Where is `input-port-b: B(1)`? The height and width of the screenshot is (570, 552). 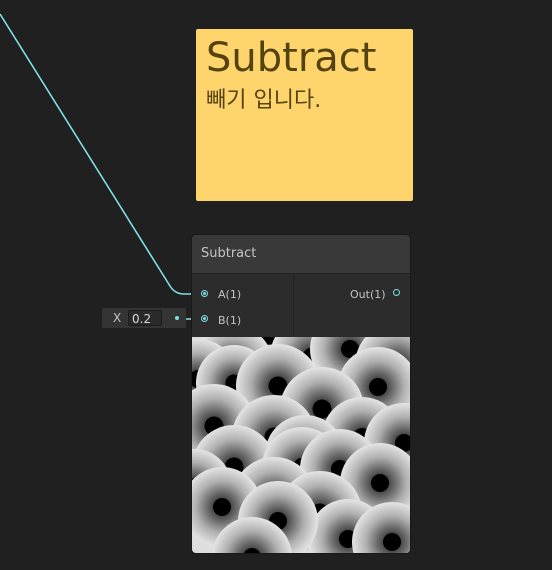 input-port-b: B(1) is located at coordinates (242, 321).